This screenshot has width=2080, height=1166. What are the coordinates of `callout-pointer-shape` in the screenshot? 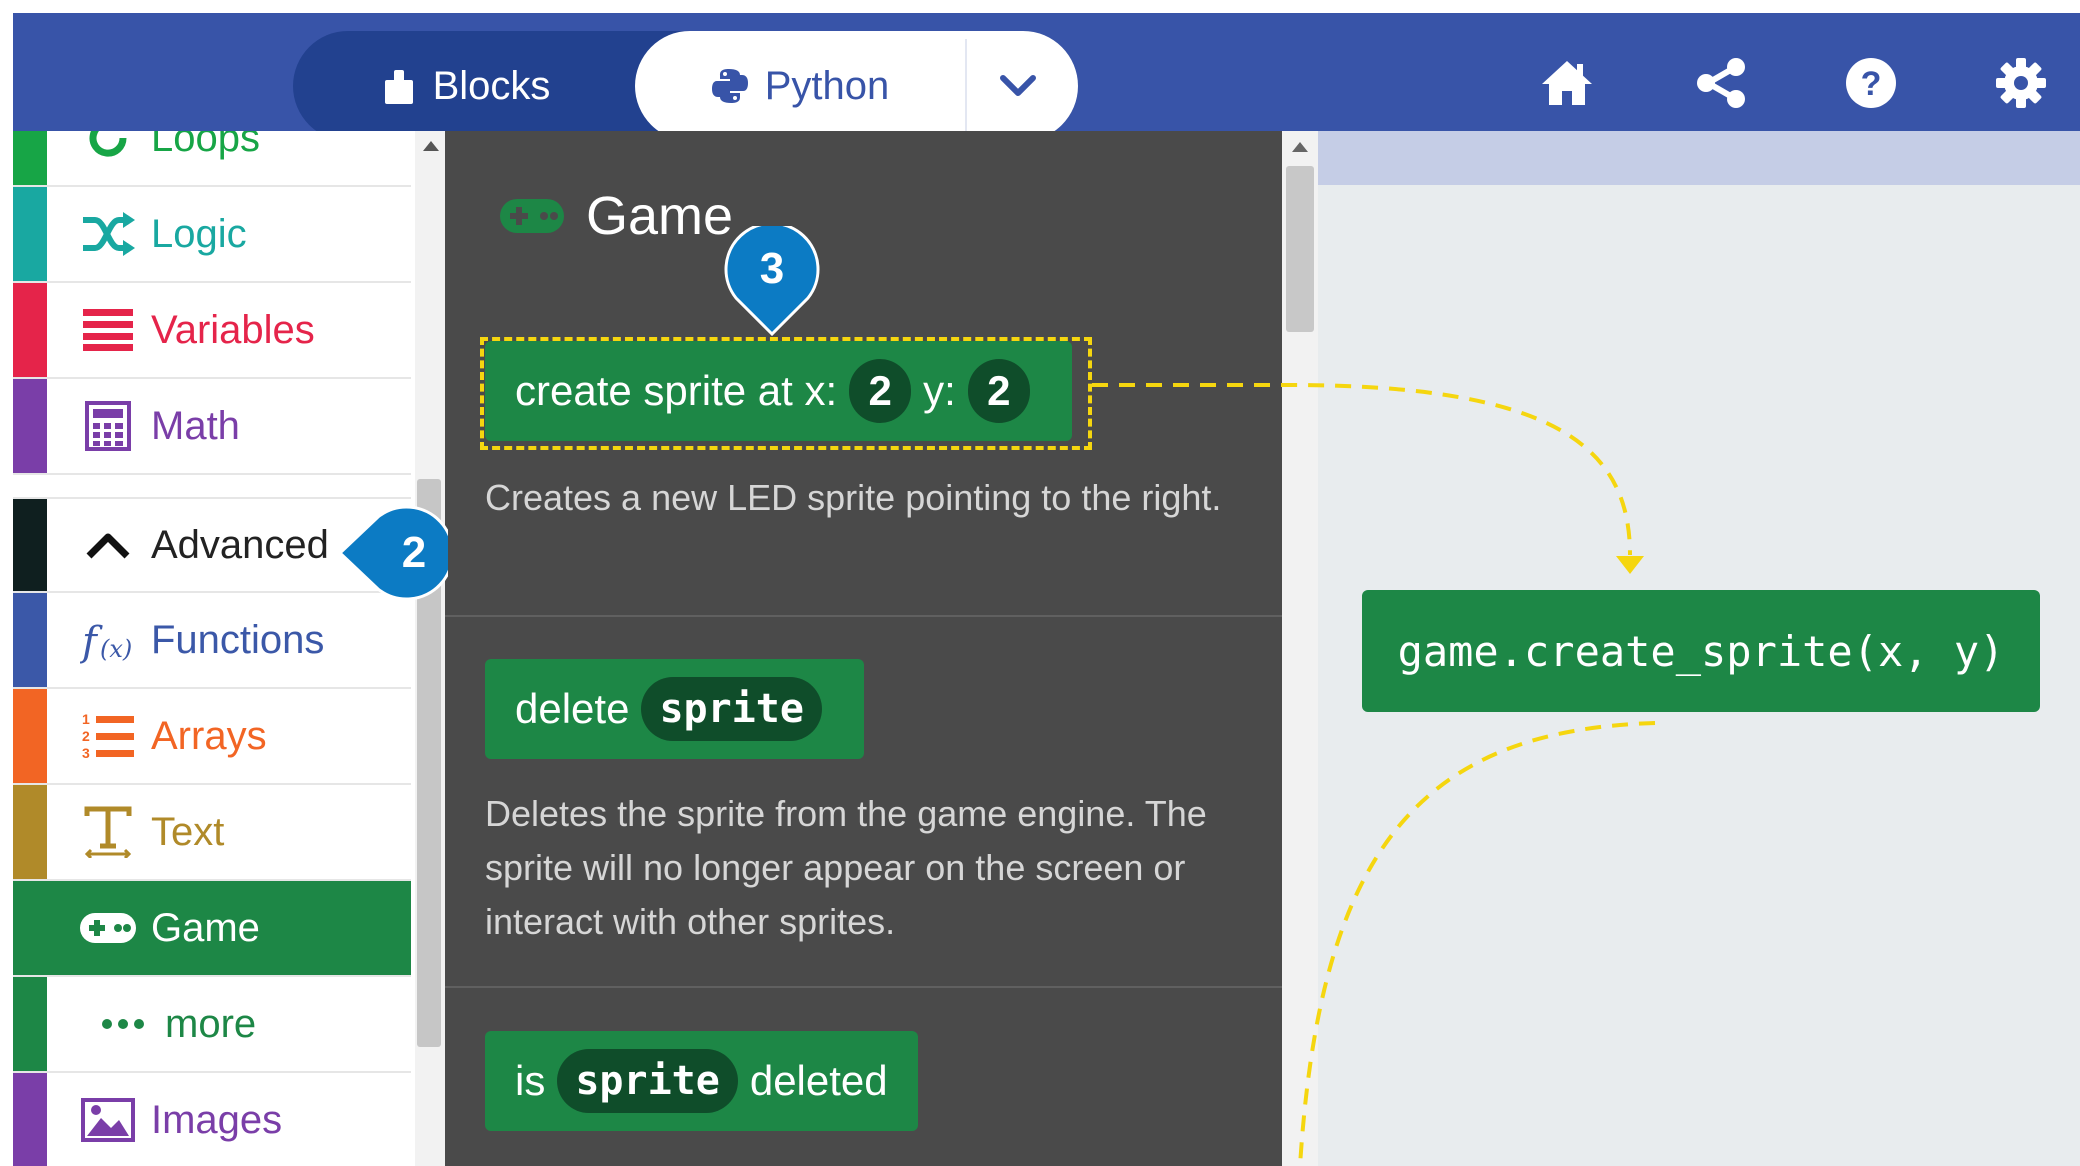 It's located at (394, 553).